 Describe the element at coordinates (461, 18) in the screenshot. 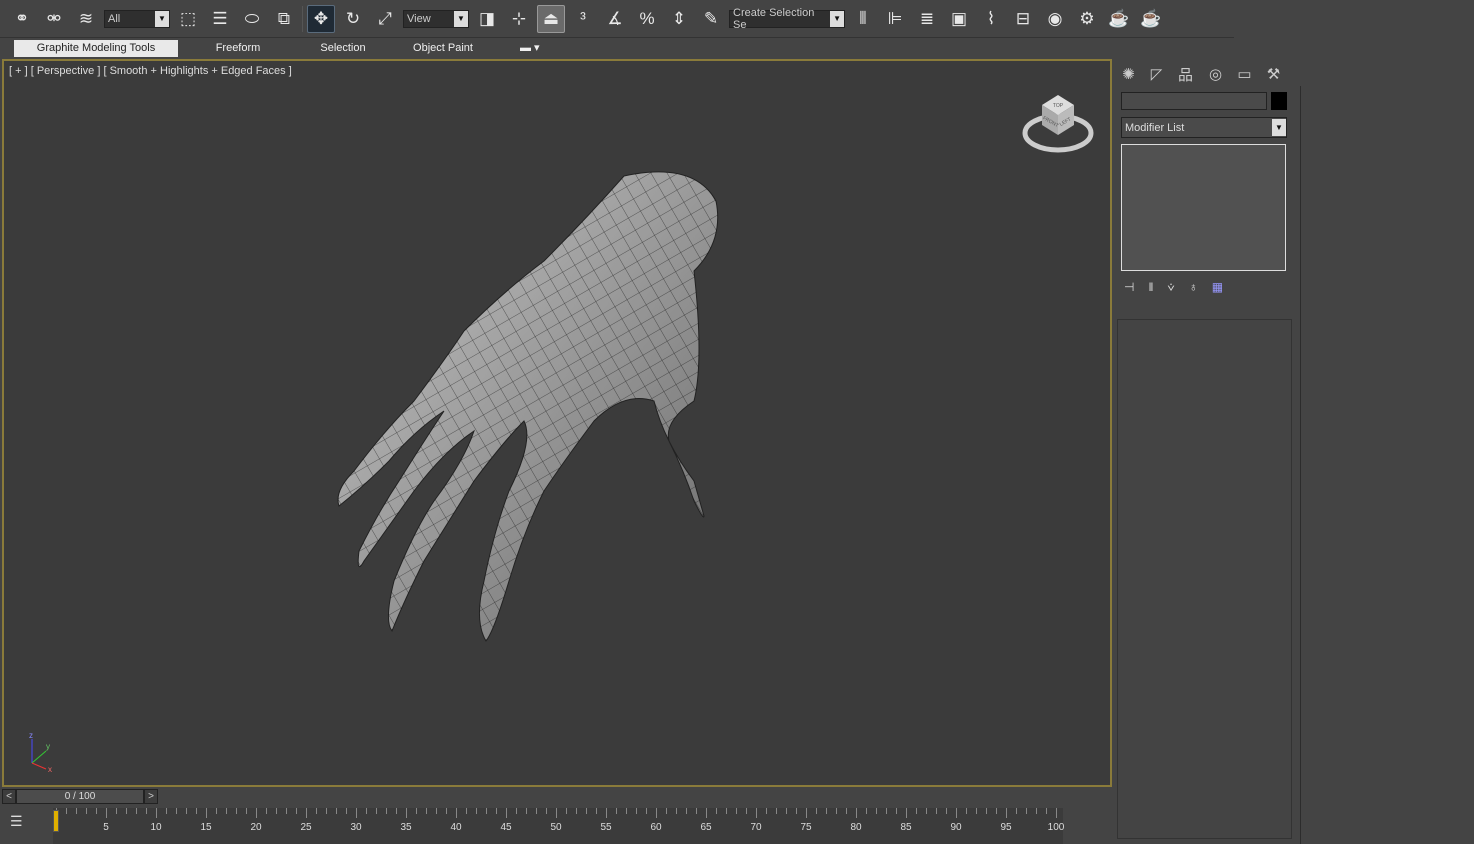

I see `chevron-down-icon: ▼` at that location.